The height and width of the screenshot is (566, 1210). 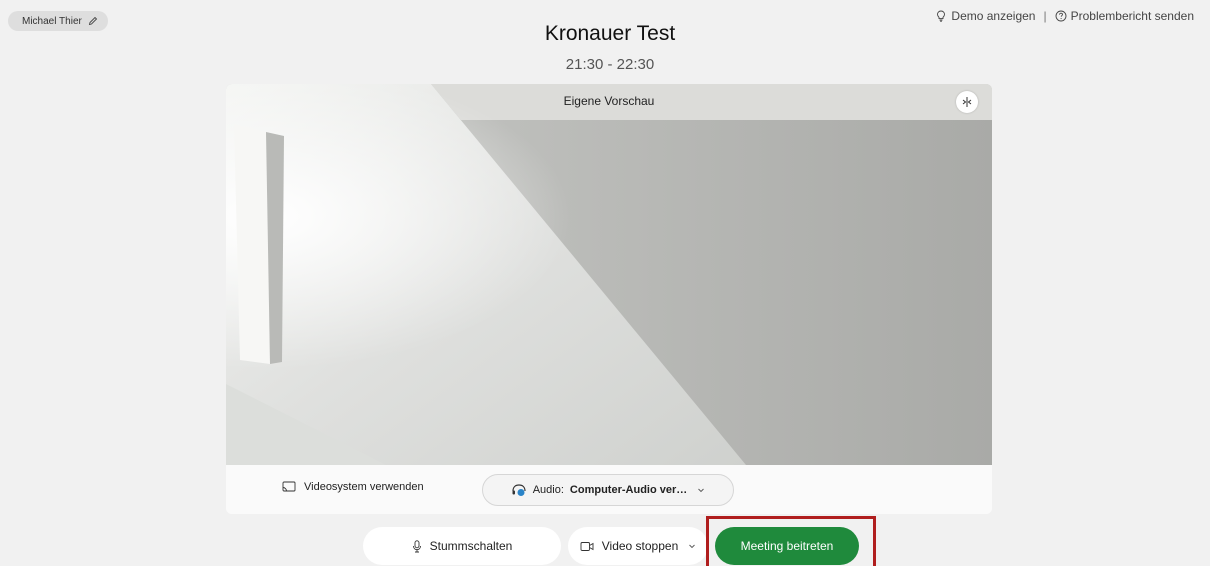 I want to click on camera-icon, so click(x=587, y=546).